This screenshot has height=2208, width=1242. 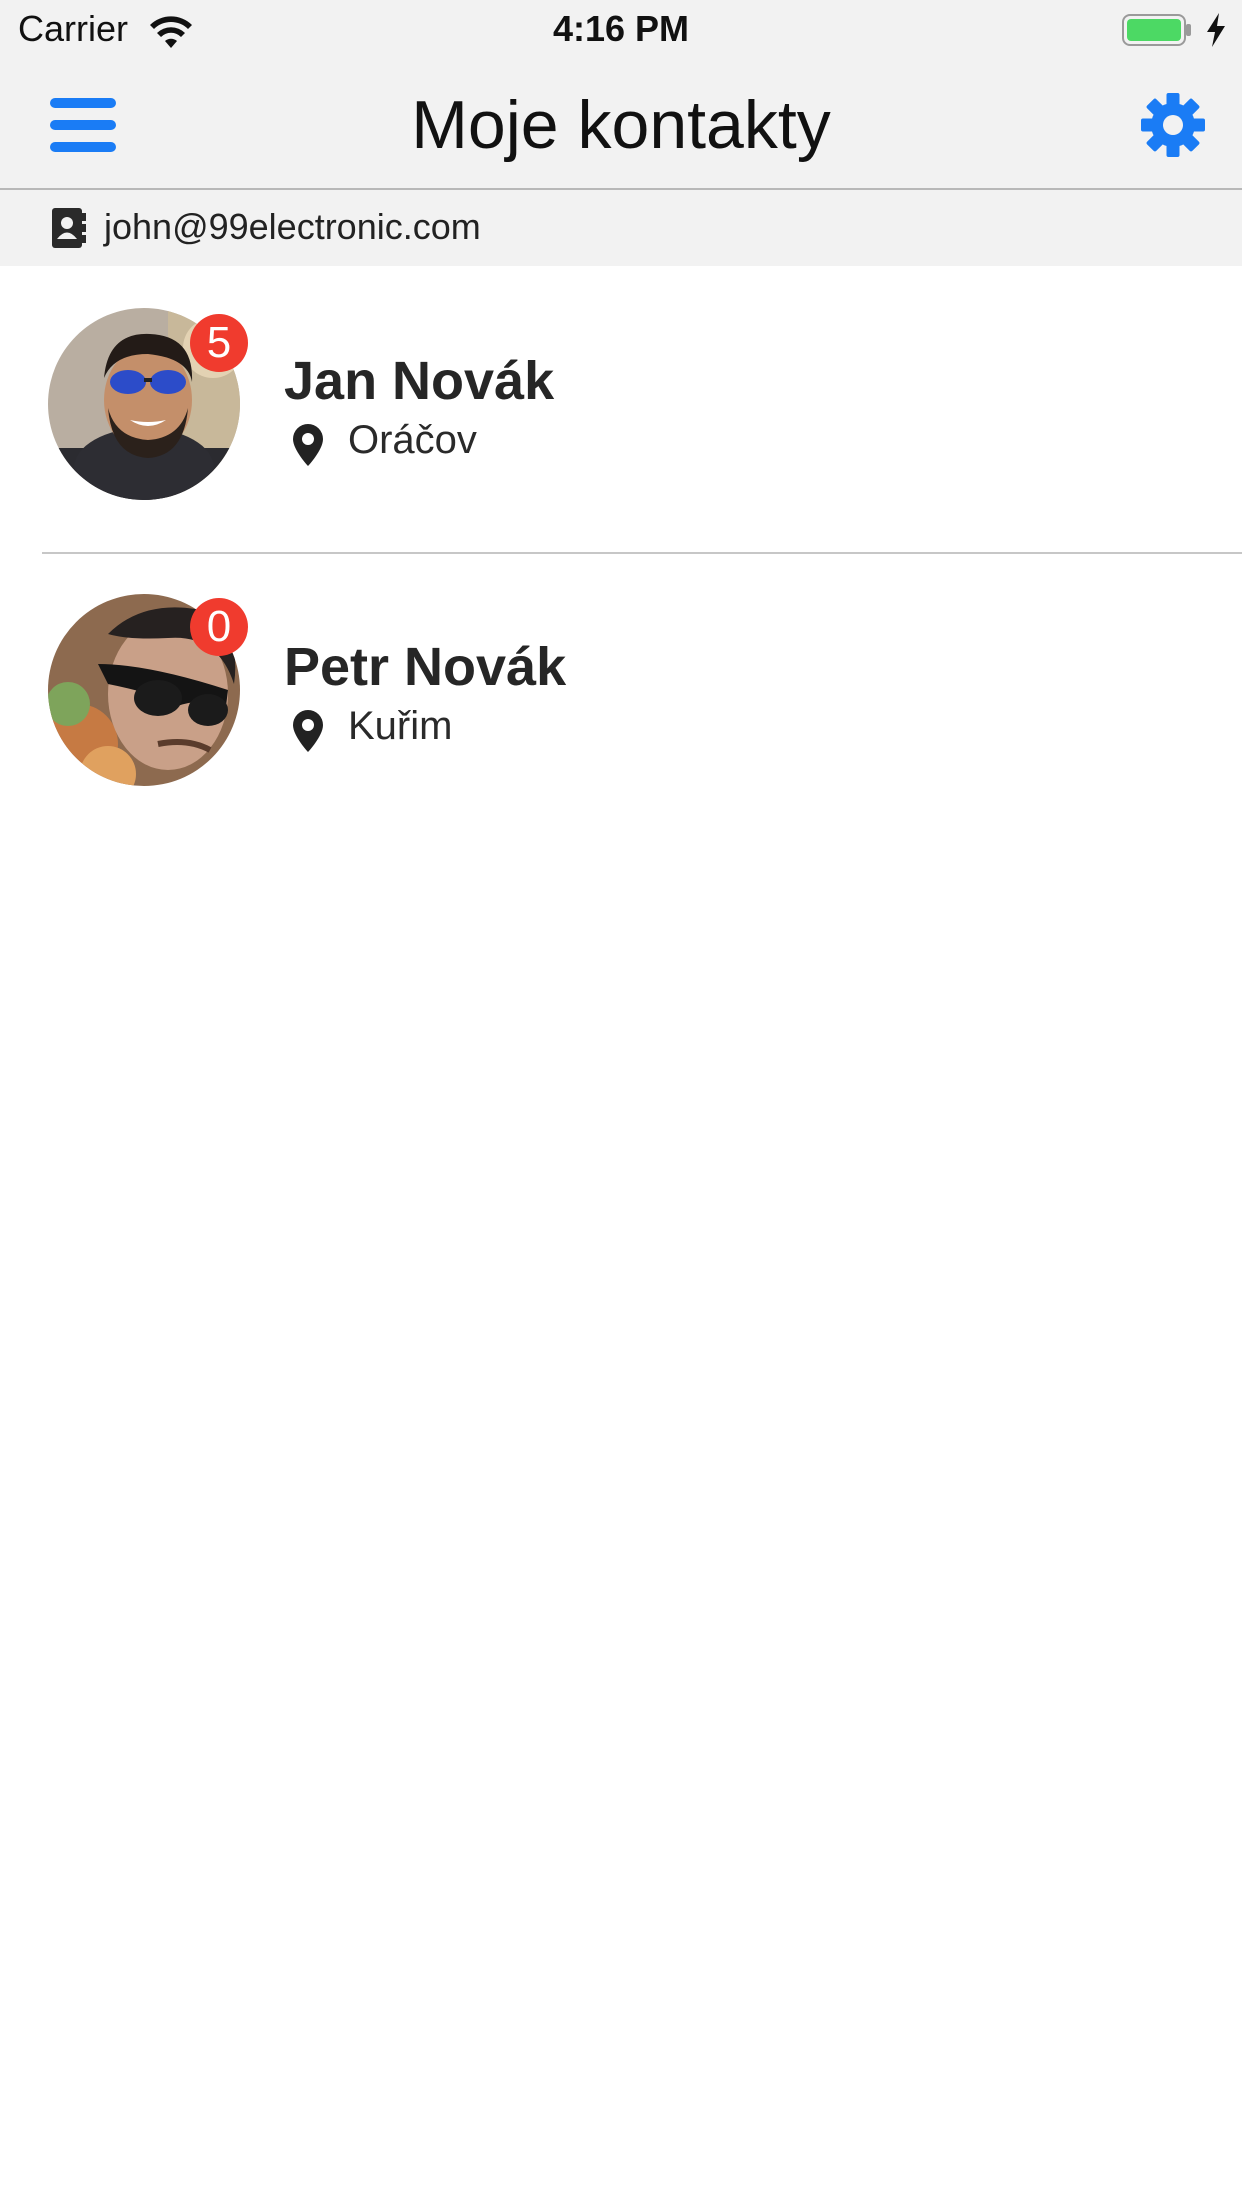 I want to click on contact-name: Petr Novák, so click(x=425, y=667).